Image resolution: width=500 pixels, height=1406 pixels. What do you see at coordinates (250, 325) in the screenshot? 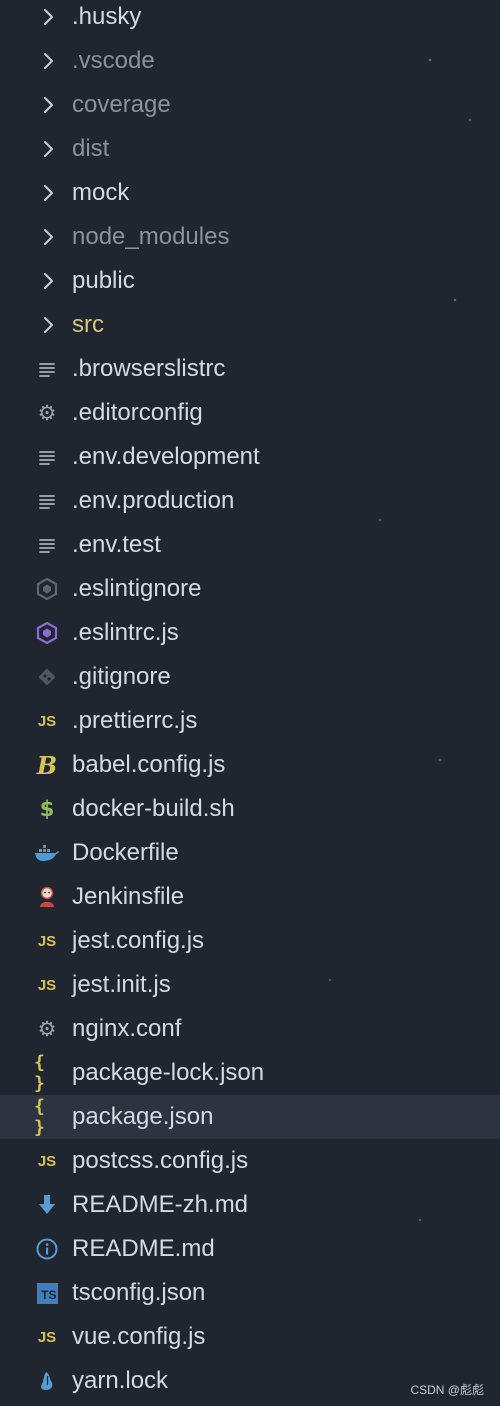
I see `folder-src: src` at bounding box center [250, 325].